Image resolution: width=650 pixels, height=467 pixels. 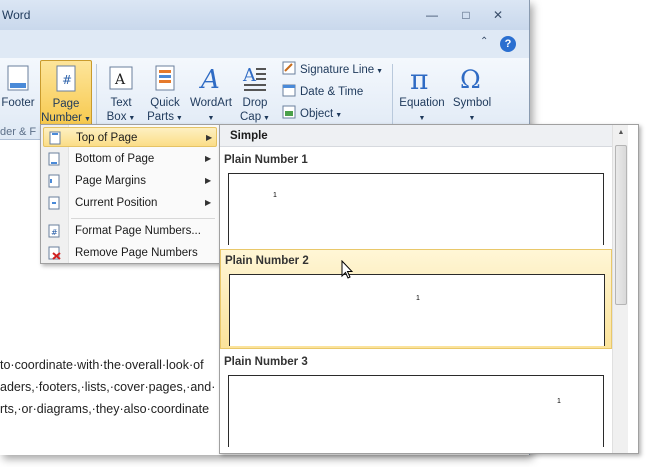 I want to click on footer-button: Footer, so click(x=18, y=85).